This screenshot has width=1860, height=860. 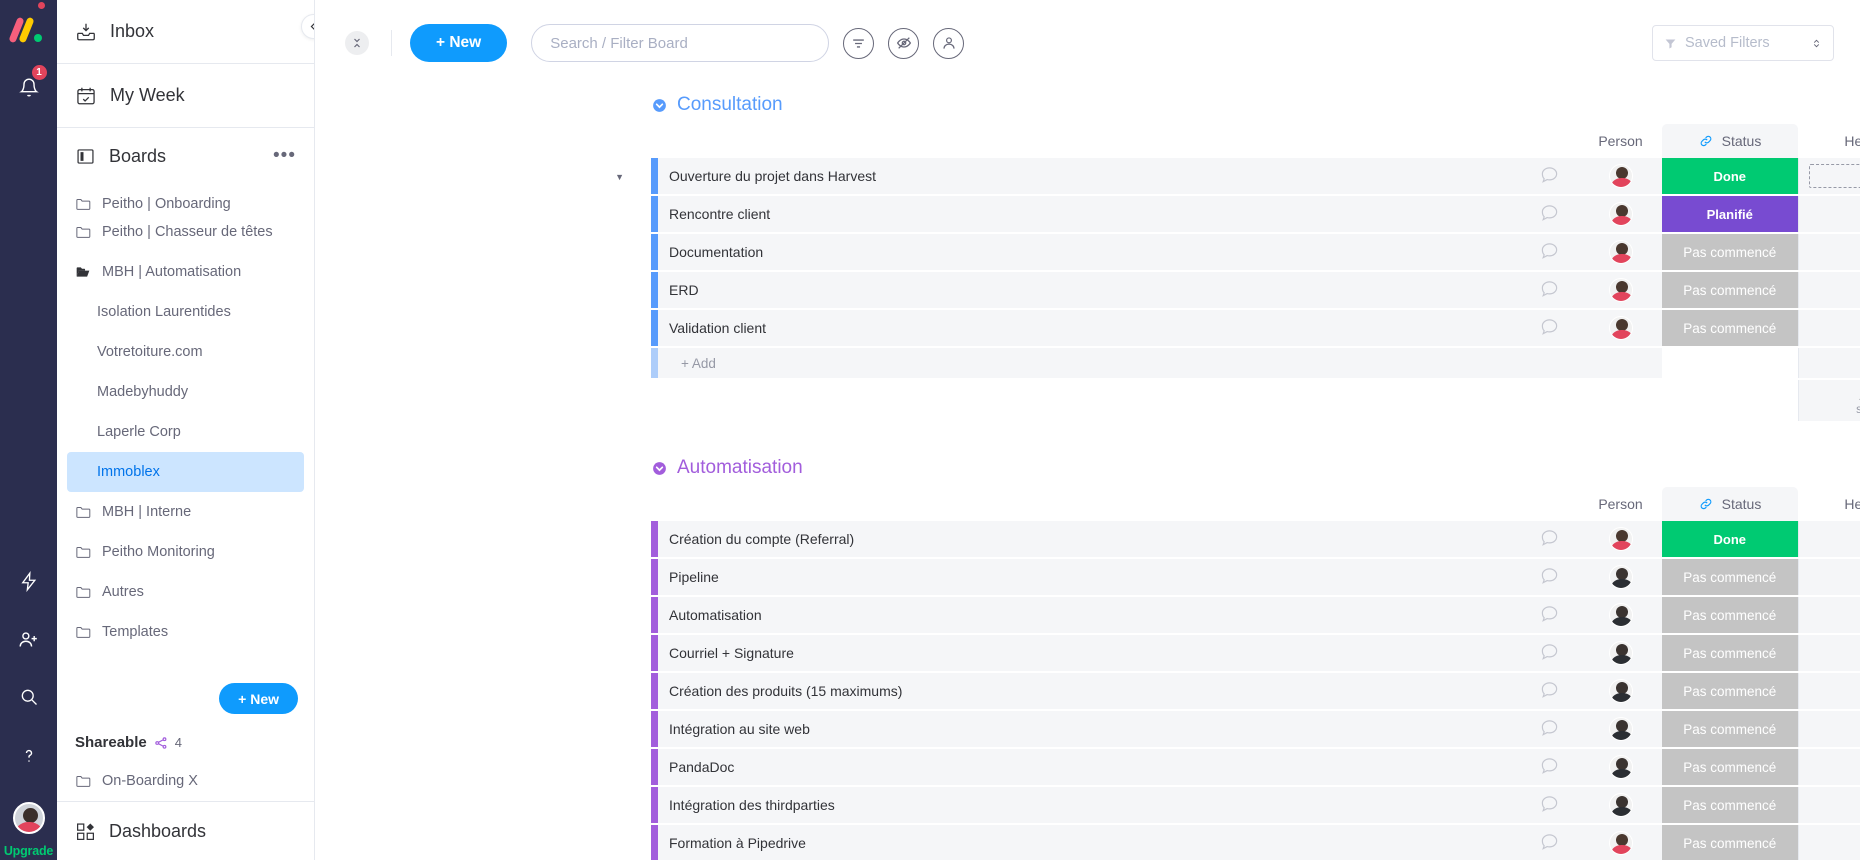 I want to click on item-hours-cell: 4, so click(x=1828, y=842).